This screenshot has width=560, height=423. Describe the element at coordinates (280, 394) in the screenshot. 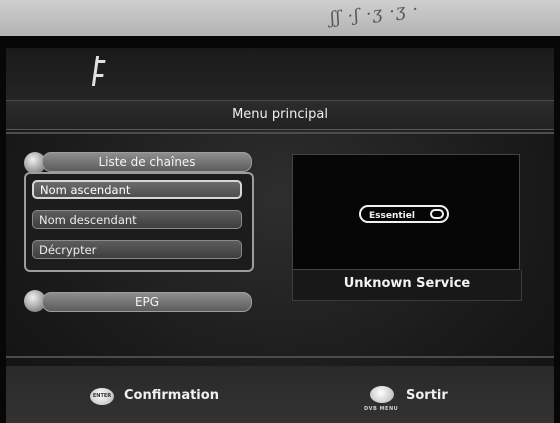

I see `footer-bar: ENTER Confirmation DVB MENU Sortir` at that location.